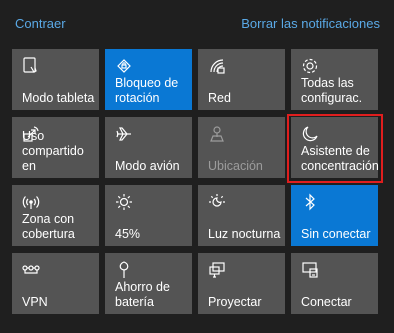 Image resolution: width=394 pixels, height=333 pixels. Describe the element at coordinates (40, 23) in the screenshot. I see `collapse-link: Contraer` at that location.